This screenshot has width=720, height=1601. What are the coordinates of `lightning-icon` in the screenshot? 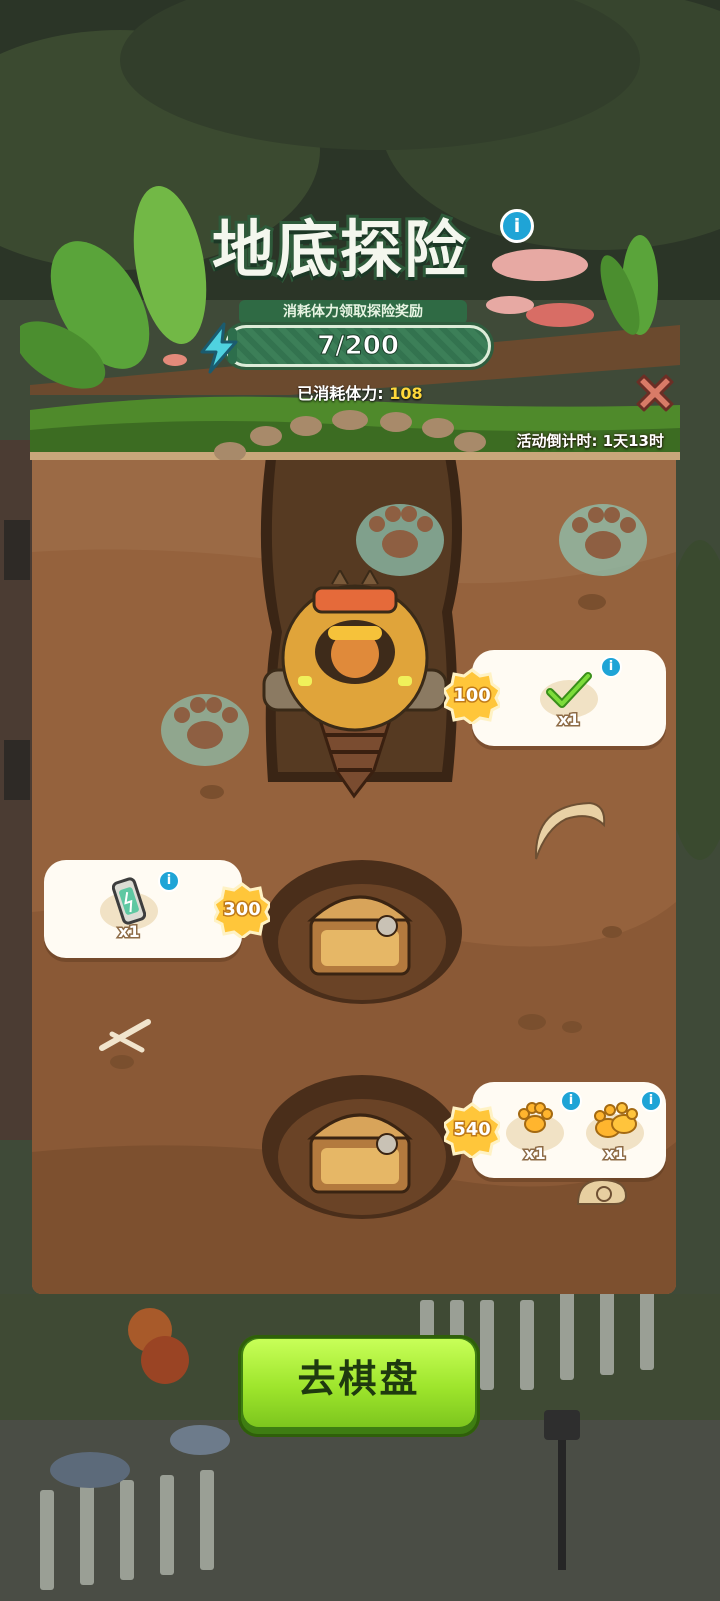 It's located at (219, 348).